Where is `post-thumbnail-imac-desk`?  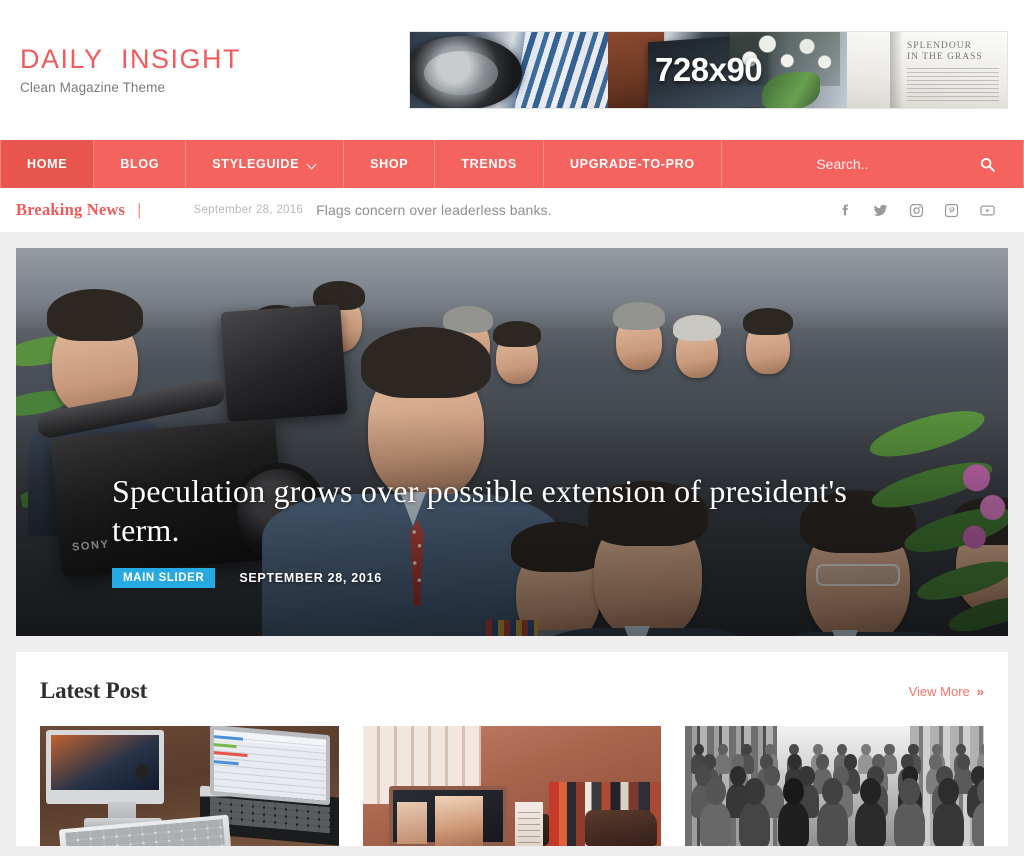 post-thumbnail-imac-desk is located at coordinates (189, 786).